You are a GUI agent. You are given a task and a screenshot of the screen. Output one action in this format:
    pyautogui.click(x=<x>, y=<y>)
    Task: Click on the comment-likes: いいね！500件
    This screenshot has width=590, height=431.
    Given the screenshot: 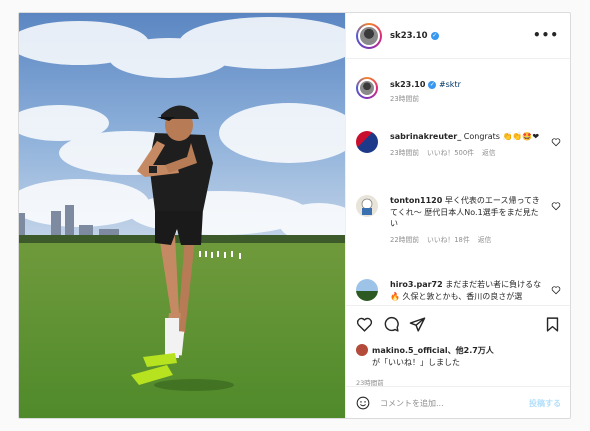 What is the action you would take?
    pyautogui.click(x=450, y=153)
    